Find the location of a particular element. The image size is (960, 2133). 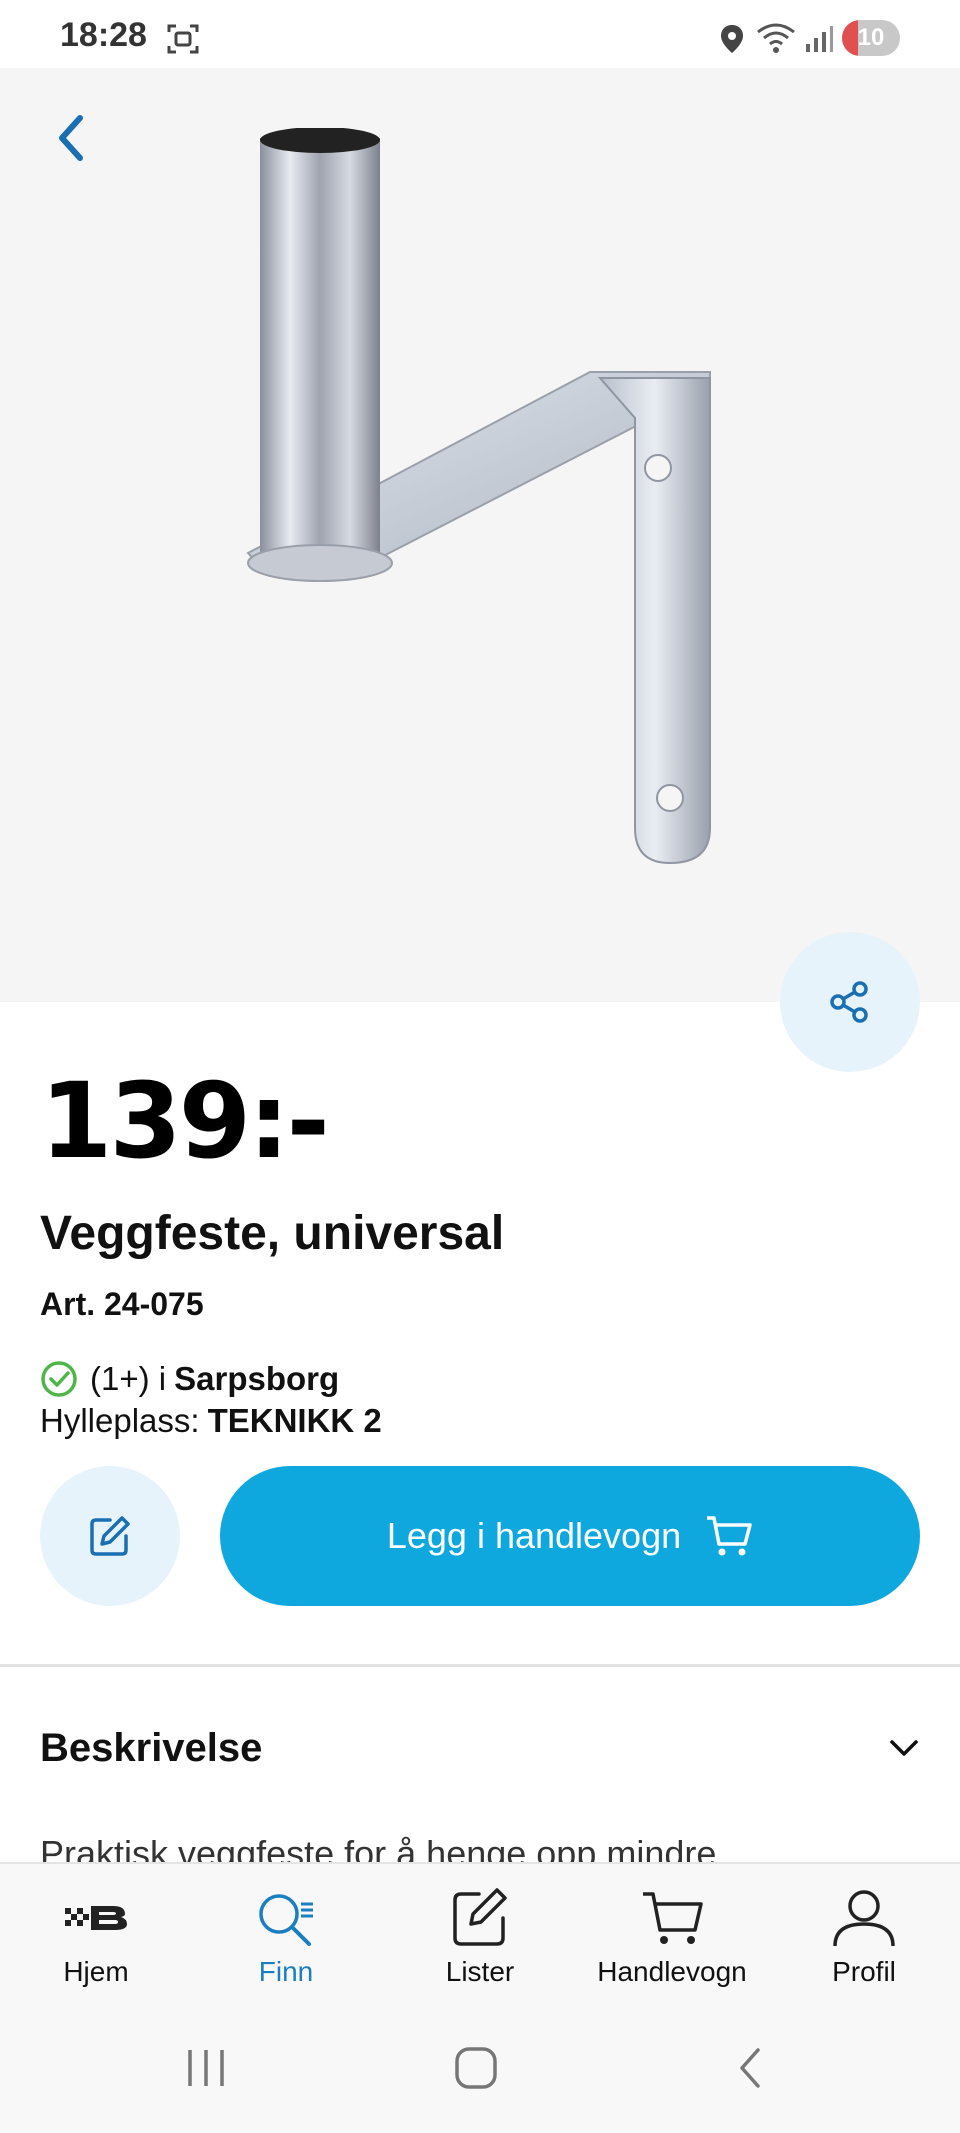

chevron-down-icon is located at coordinates (904, 1748).